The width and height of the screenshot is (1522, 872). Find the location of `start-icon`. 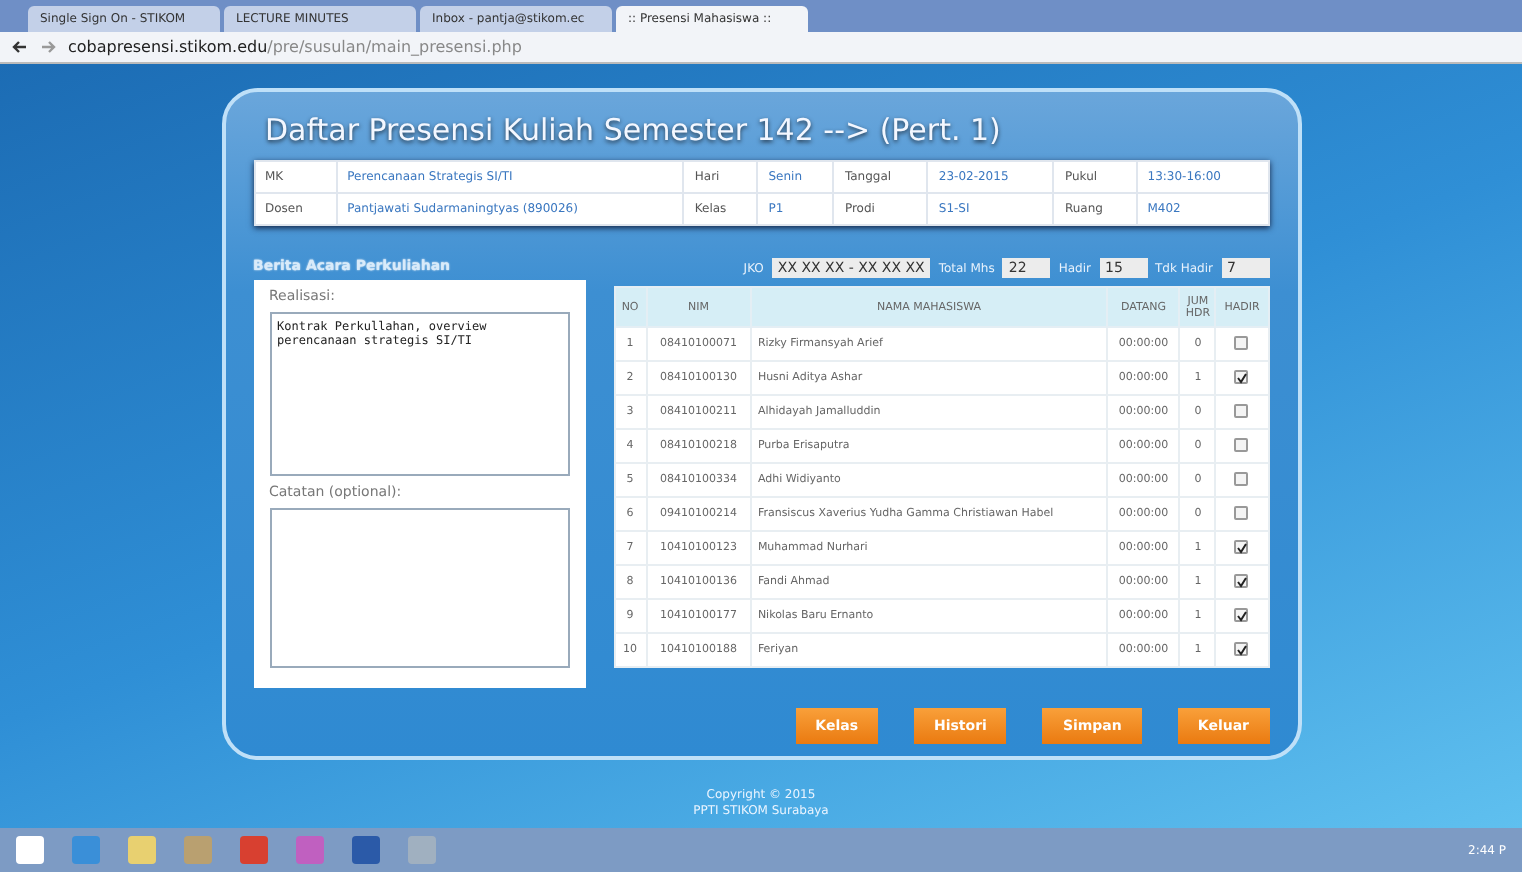

start-icon is located at coordinates (30, 850).